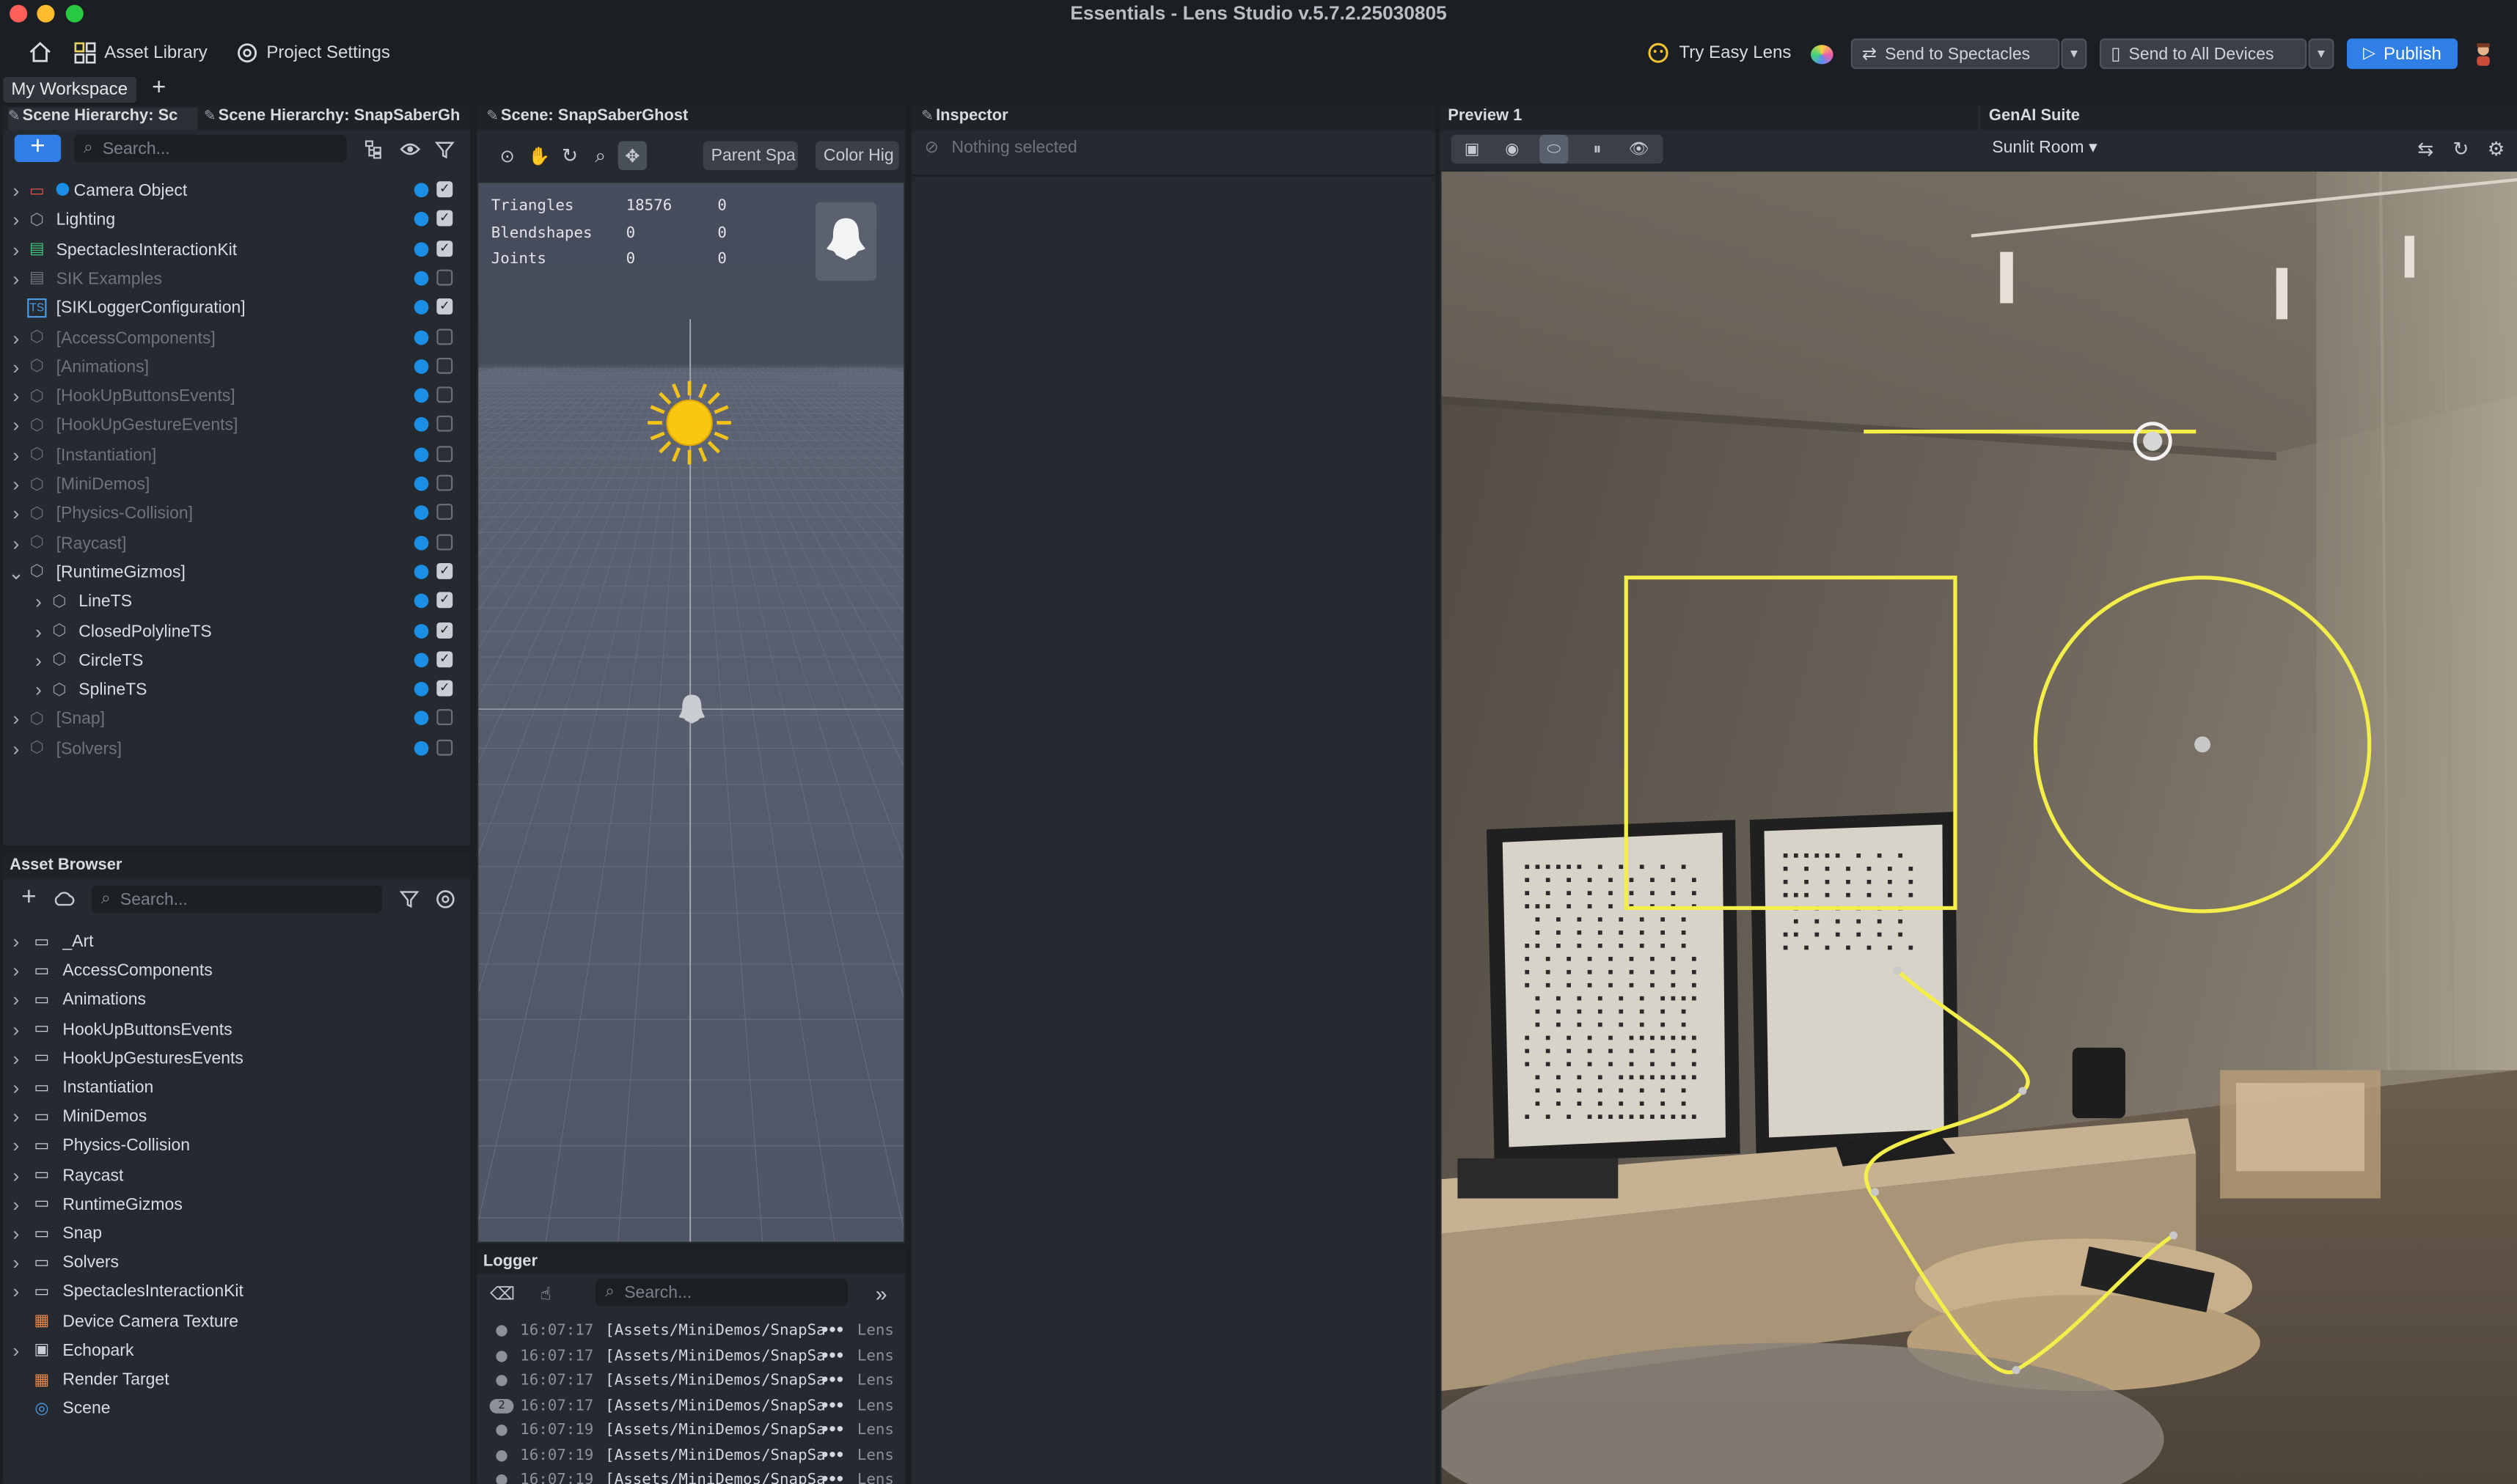 This screenshot has width=2517, height=1484. What do you see at coordinates (236, 1029) in the screenshot?
I see `asset-item: › ▭ HookUpButtonsEvents` at bounding box center [236, 1029].